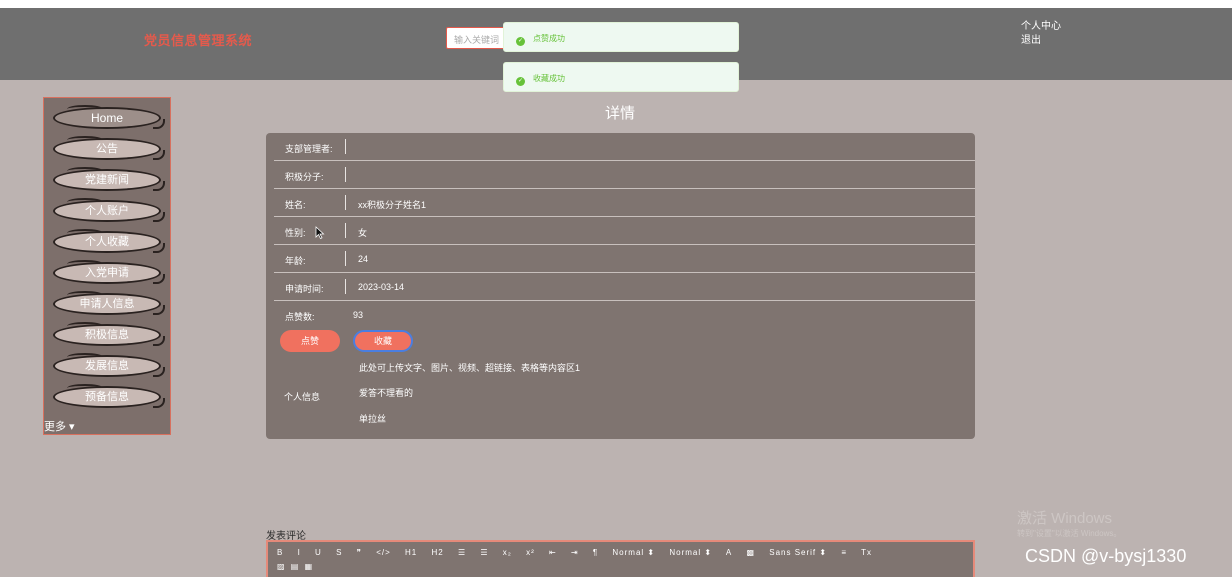 This screenshot has width=1232, height=577. I want to click on user-links: 个人中心 退出, so click(1041, 34).